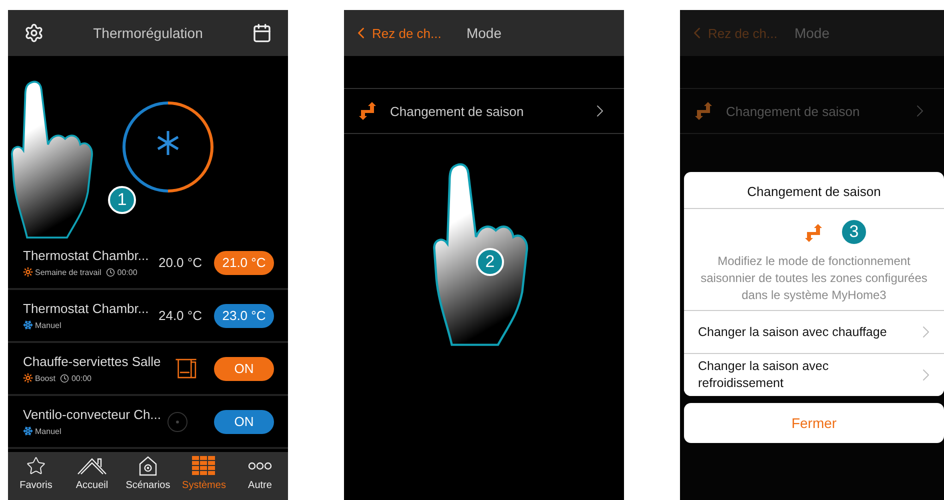 This screenshot has width=944, height=500. What do you see at coordinates (262, 33) in the screenshot?
I see `calendar-button` at bounding box center [262, 33].